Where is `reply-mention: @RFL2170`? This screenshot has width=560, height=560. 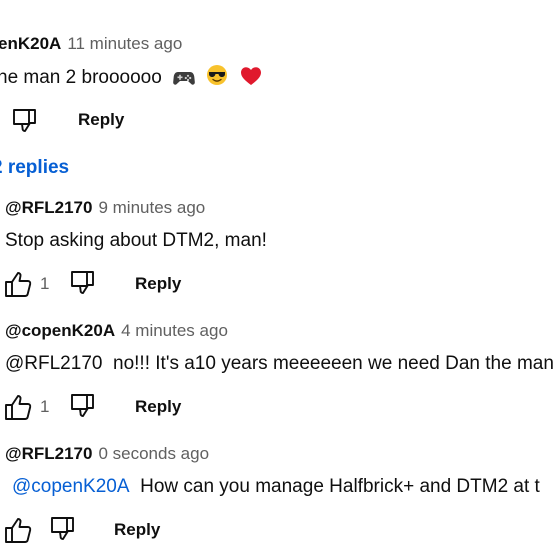
reply-mention: @RFL2170 is located at coordinates (53, 363).